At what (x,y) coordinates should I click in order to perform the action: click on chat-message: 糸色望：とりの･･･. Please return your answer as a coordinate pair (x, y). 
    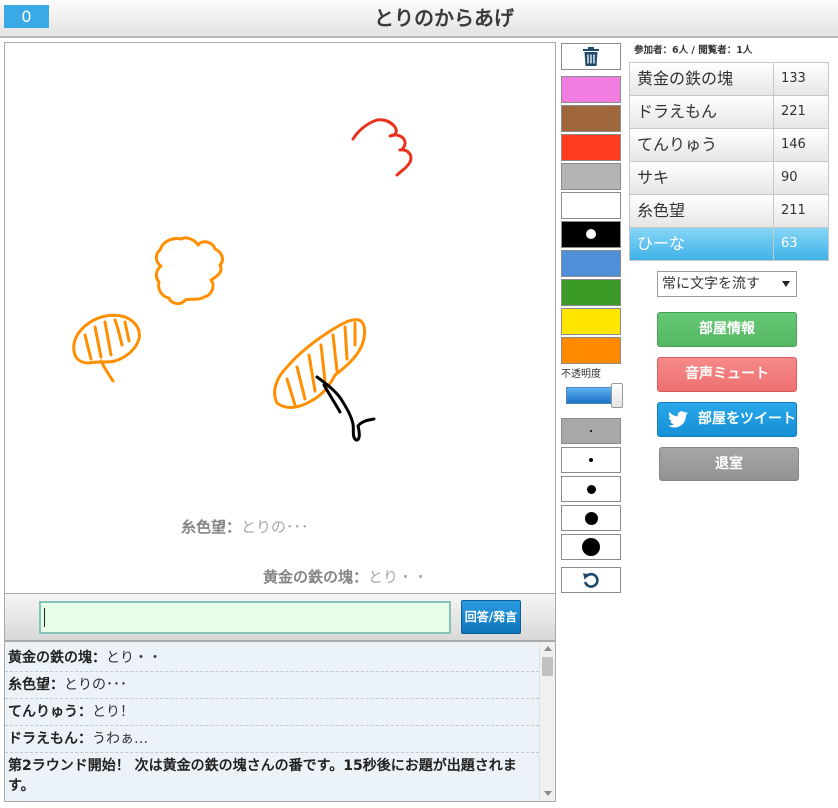
    Looking at the image, I should click on (272, 685).